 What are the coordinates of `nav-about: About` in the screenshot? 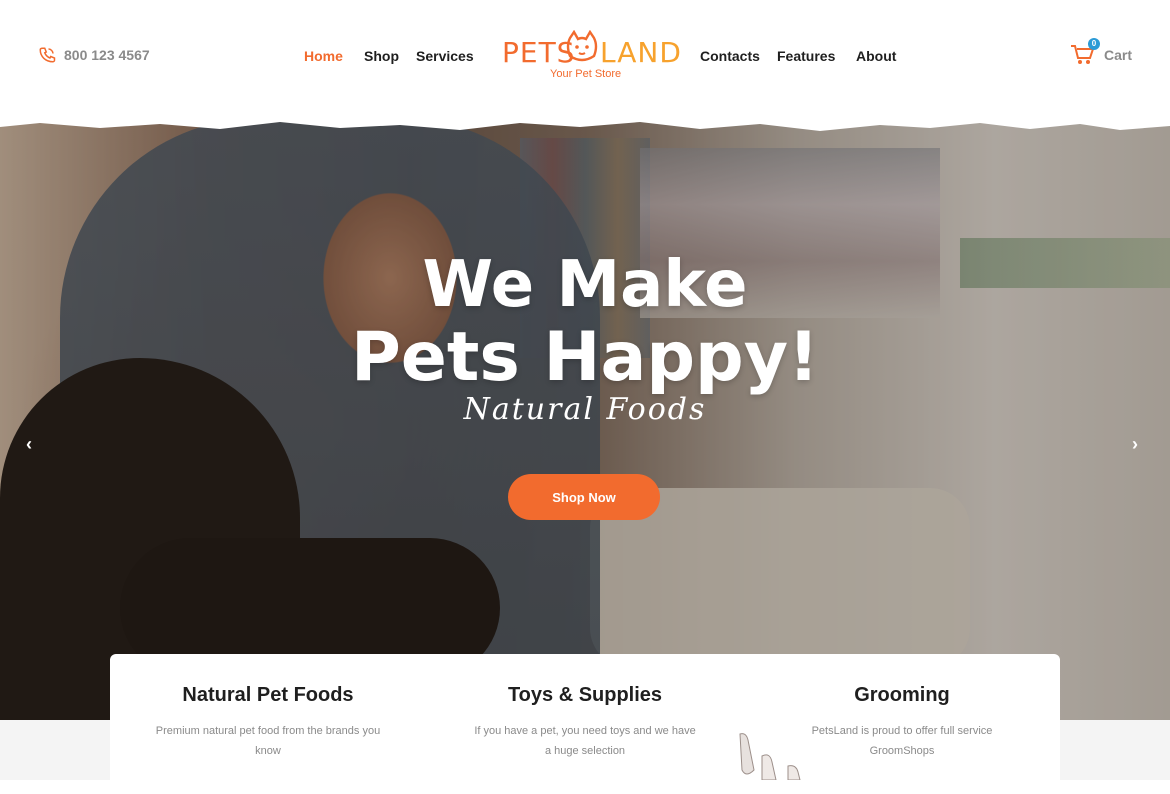 It's located at (876, 56).